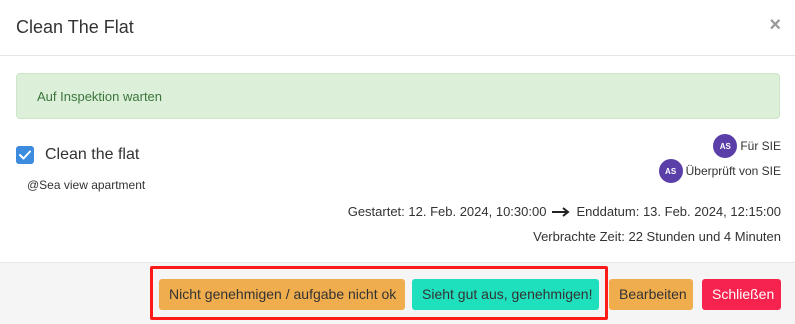 This screenshot has height=324, width=795. I want to click on checkmark-icon, so click(25, 155).